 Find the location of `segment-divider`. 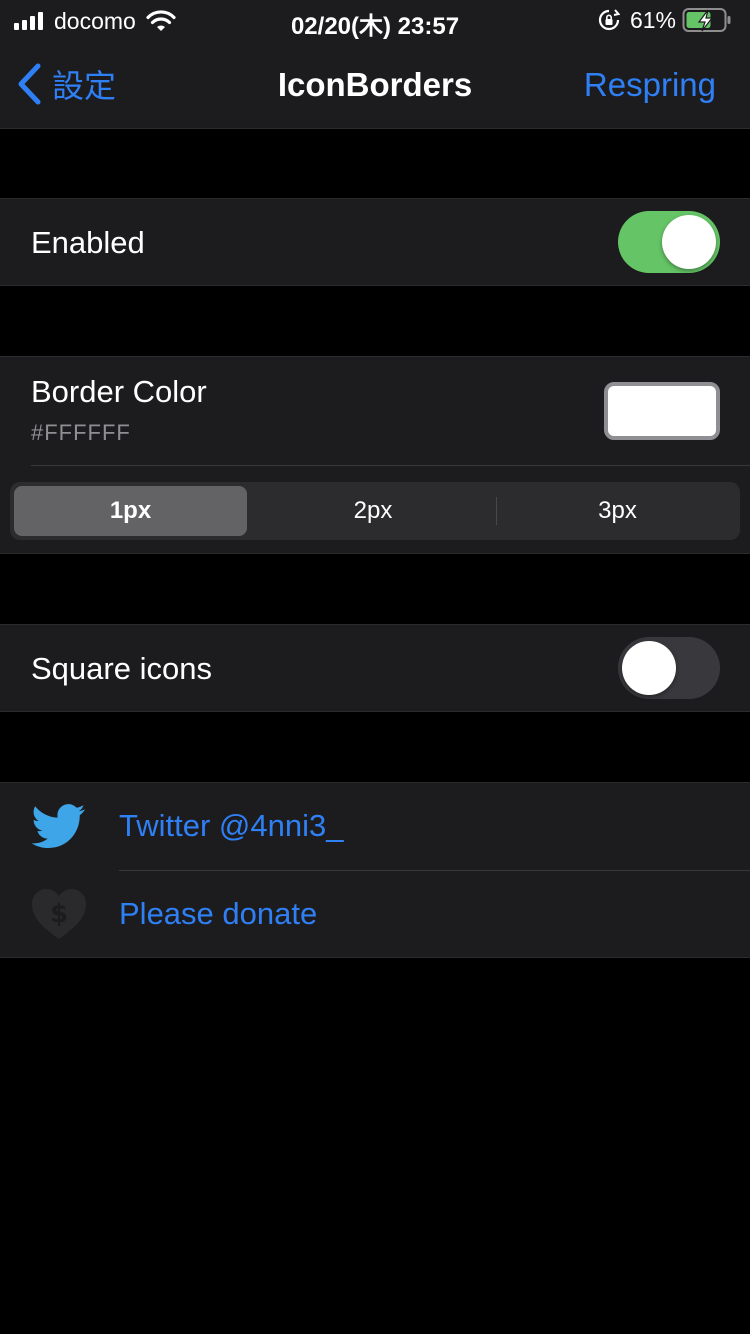

segment-divider is located at coordinates (496, 511).